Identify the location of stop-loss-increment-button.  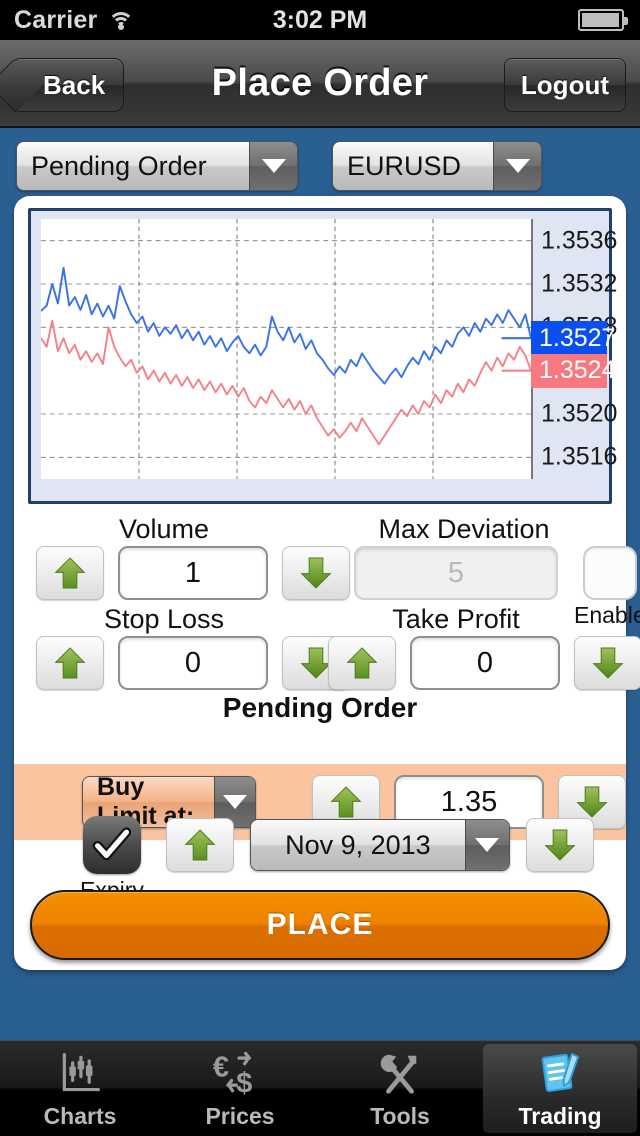
(70, 663).